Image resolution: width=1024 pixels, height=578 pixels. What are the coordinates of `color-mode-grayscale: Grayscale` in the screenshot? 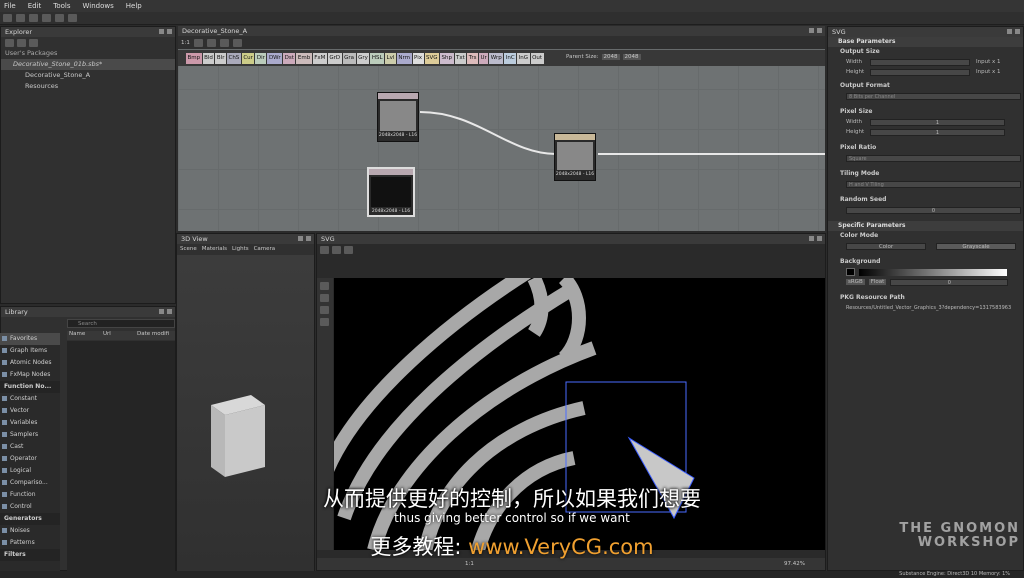 It's located at (976, 246).